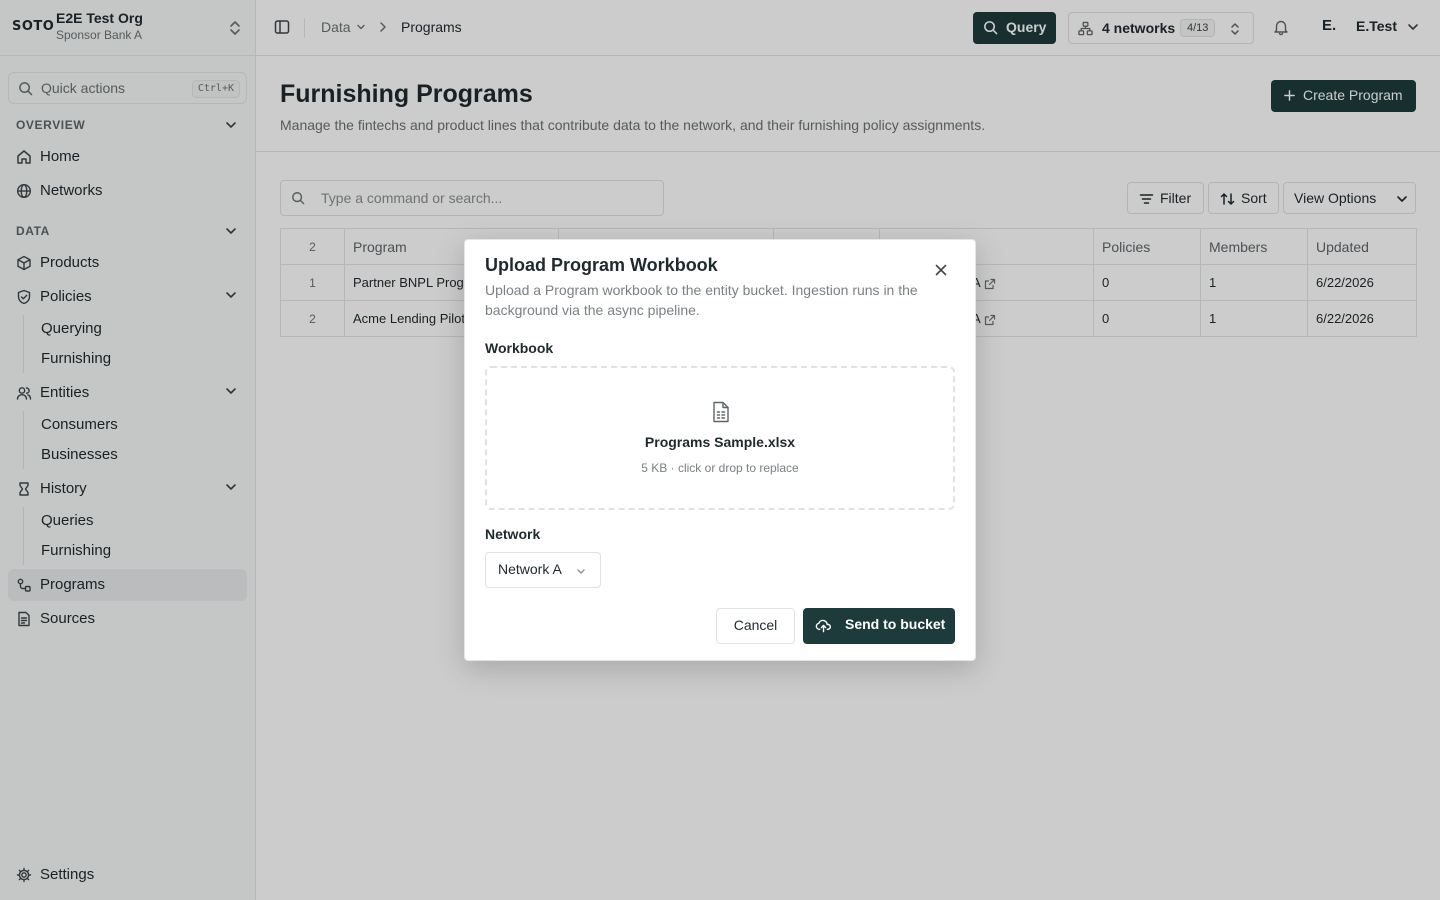 Image resolution: width=1440 pixels, height=900 pixels. I want to click on cancel-button: Cancel, so click(755, 626).